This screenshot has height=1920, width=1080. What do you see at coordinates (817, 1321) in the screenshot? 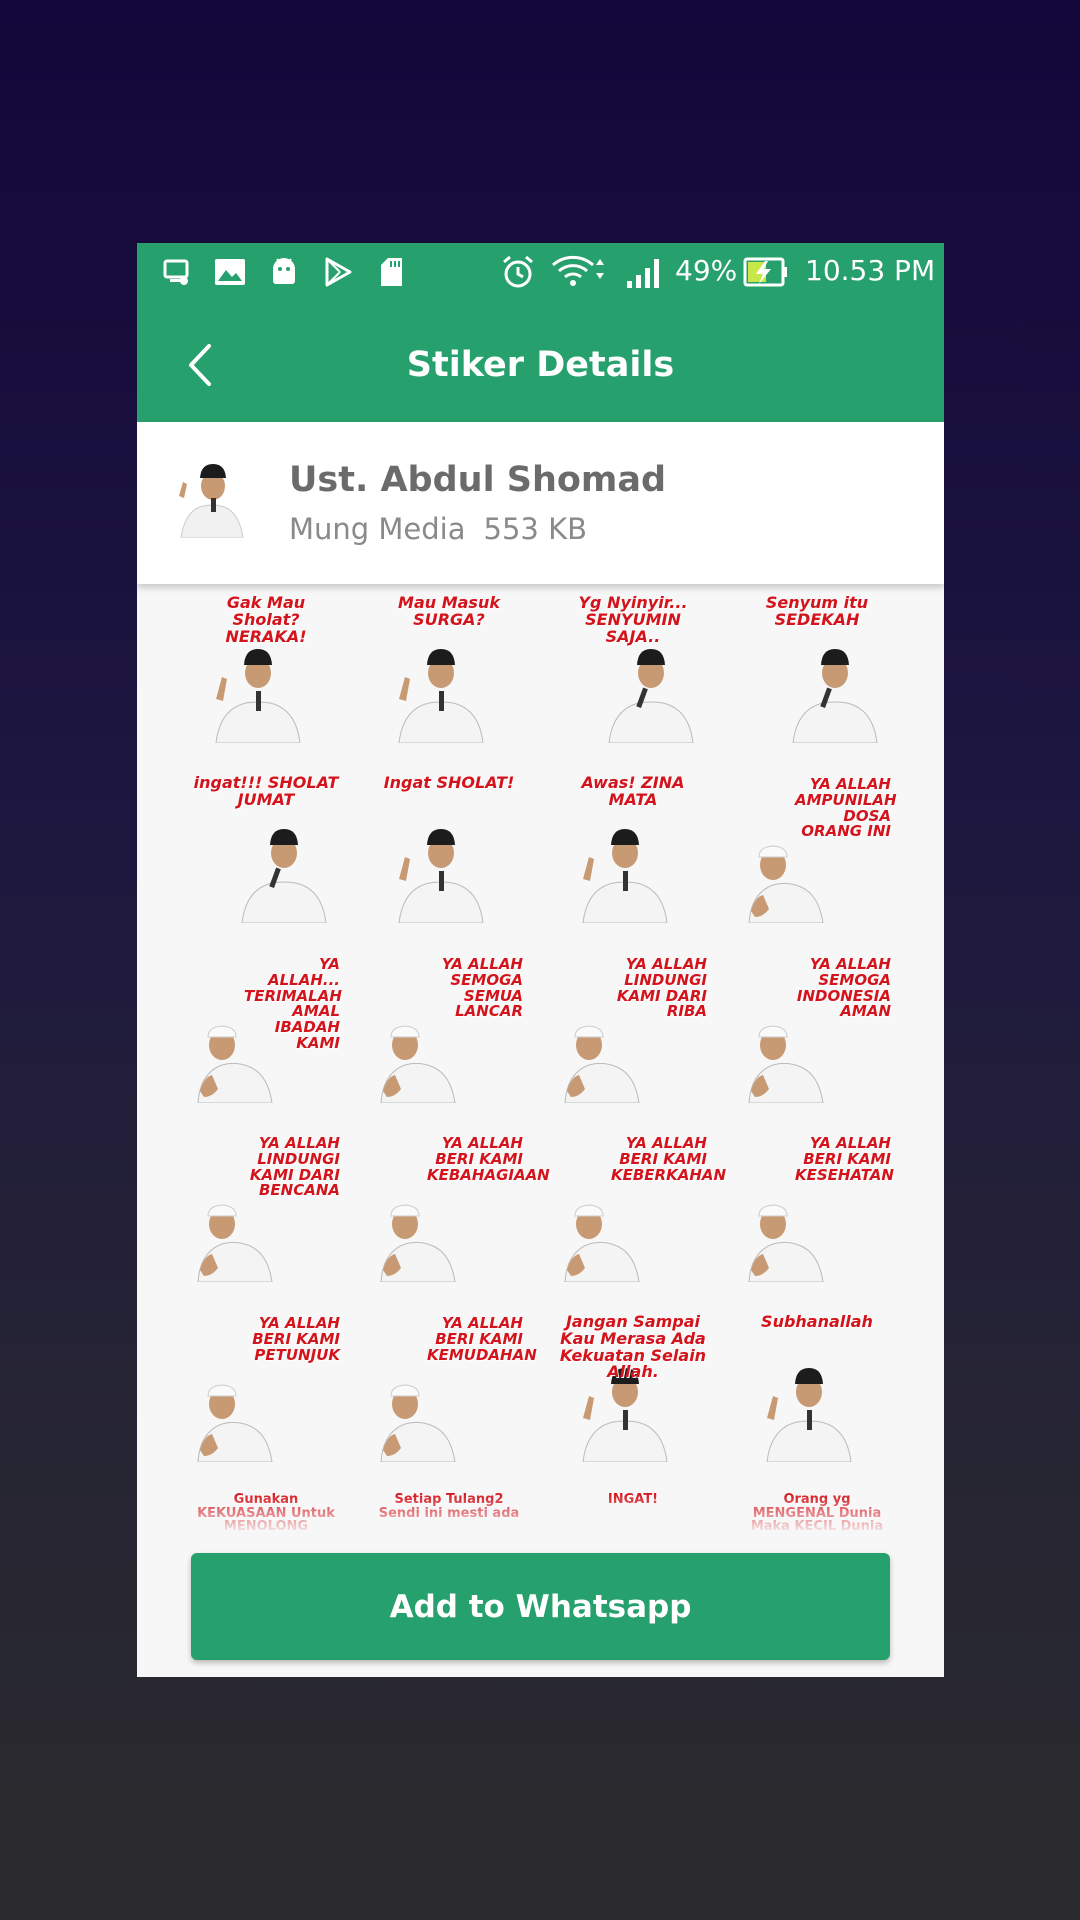
I see `sticker-caption: Subhanallah` at bounding box center [817, 1321].